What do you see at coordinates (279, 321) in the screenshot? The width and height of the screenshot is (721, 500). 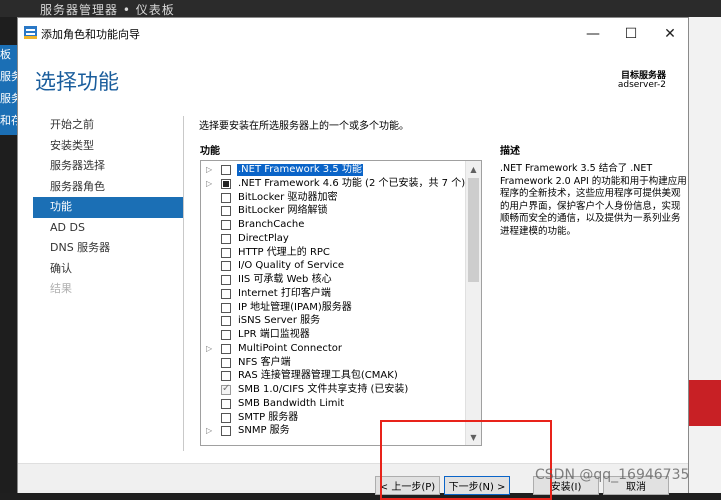 I see `feature-label: iSNS Server 服务` at bounding box center [279, 321].